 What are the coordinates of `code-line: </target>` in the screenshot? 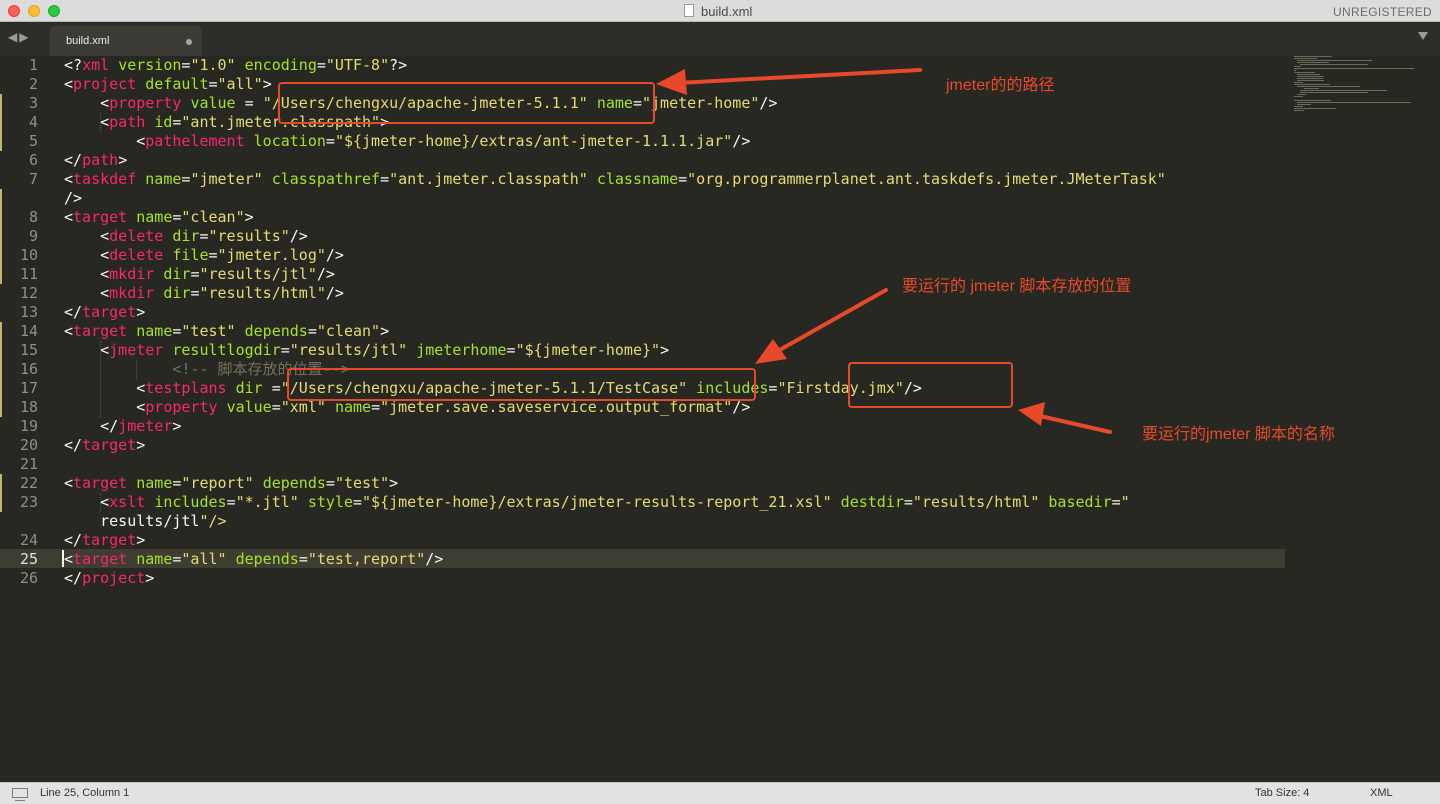 It's located at (104, 540).